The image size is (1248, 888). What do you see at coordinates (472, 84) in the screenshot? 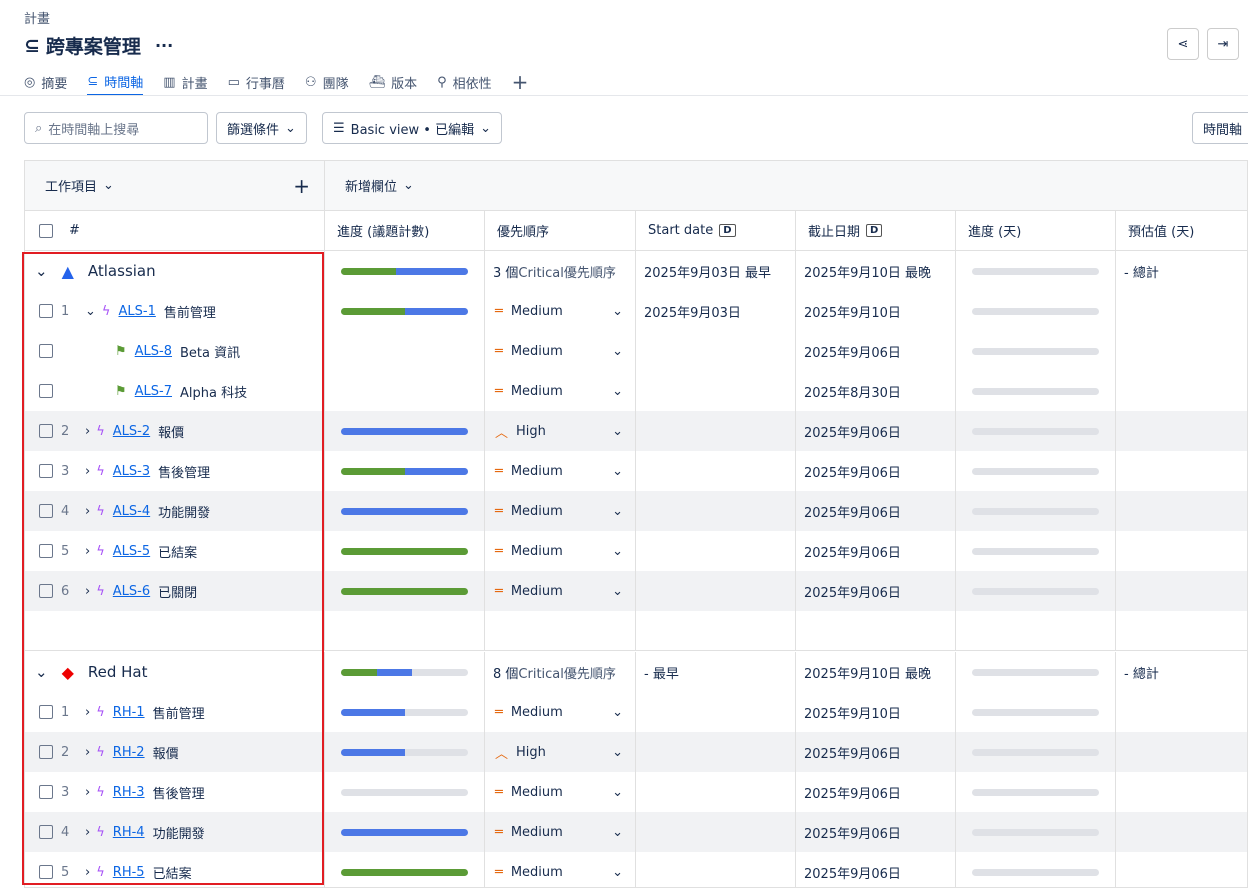
I see `tab-label: 相依性` at bounding box center [472, 84].